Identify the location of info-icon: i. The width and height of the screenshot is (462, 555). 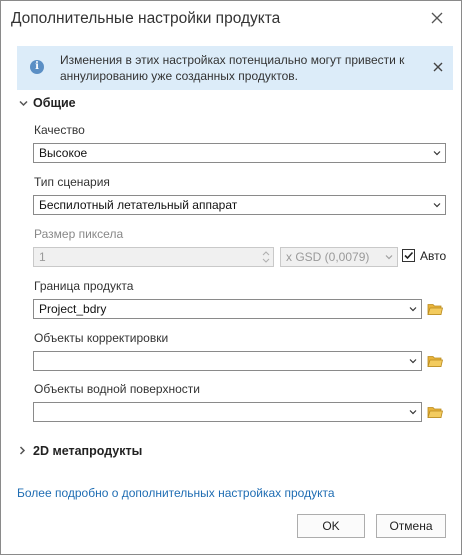
(37, 67).